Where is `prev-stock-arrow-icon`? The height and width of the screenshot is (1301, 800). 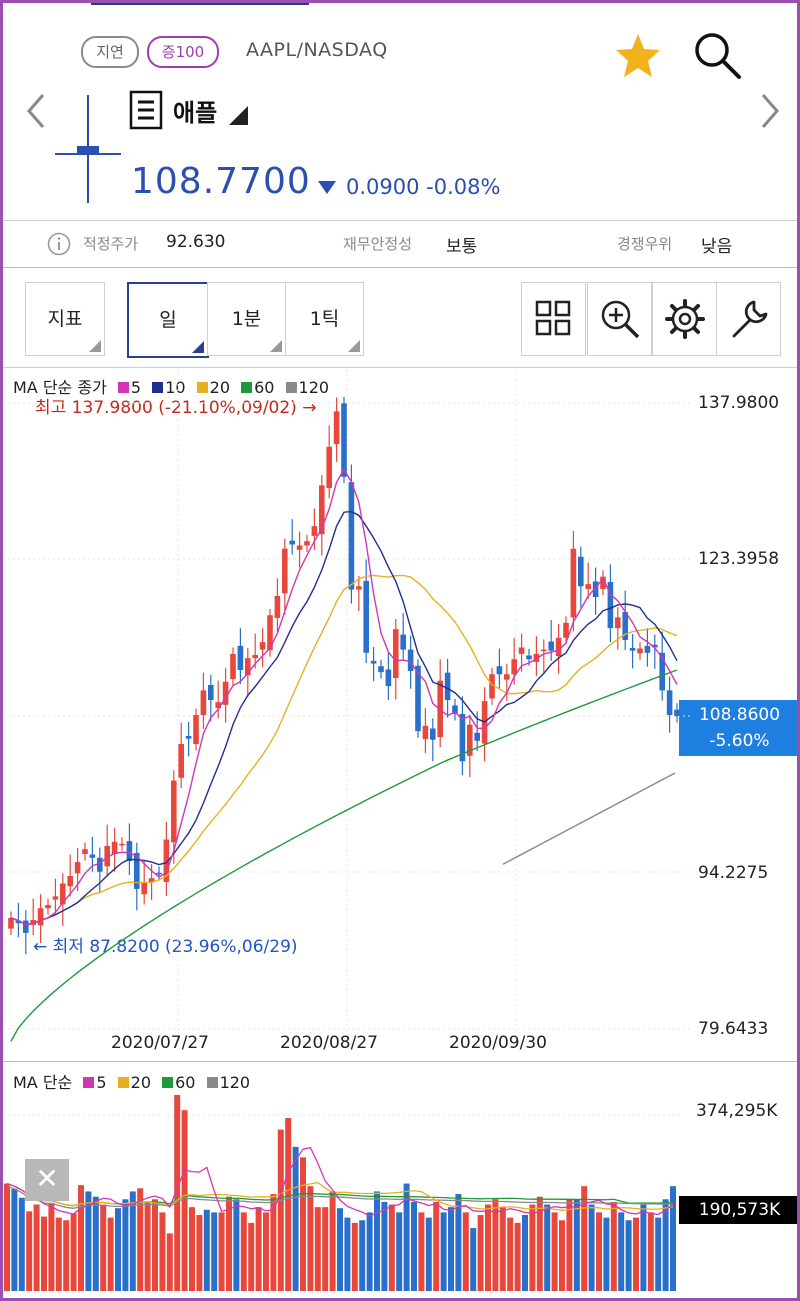 prev-stock-arrow-icon is located at coordinates (36, 111).